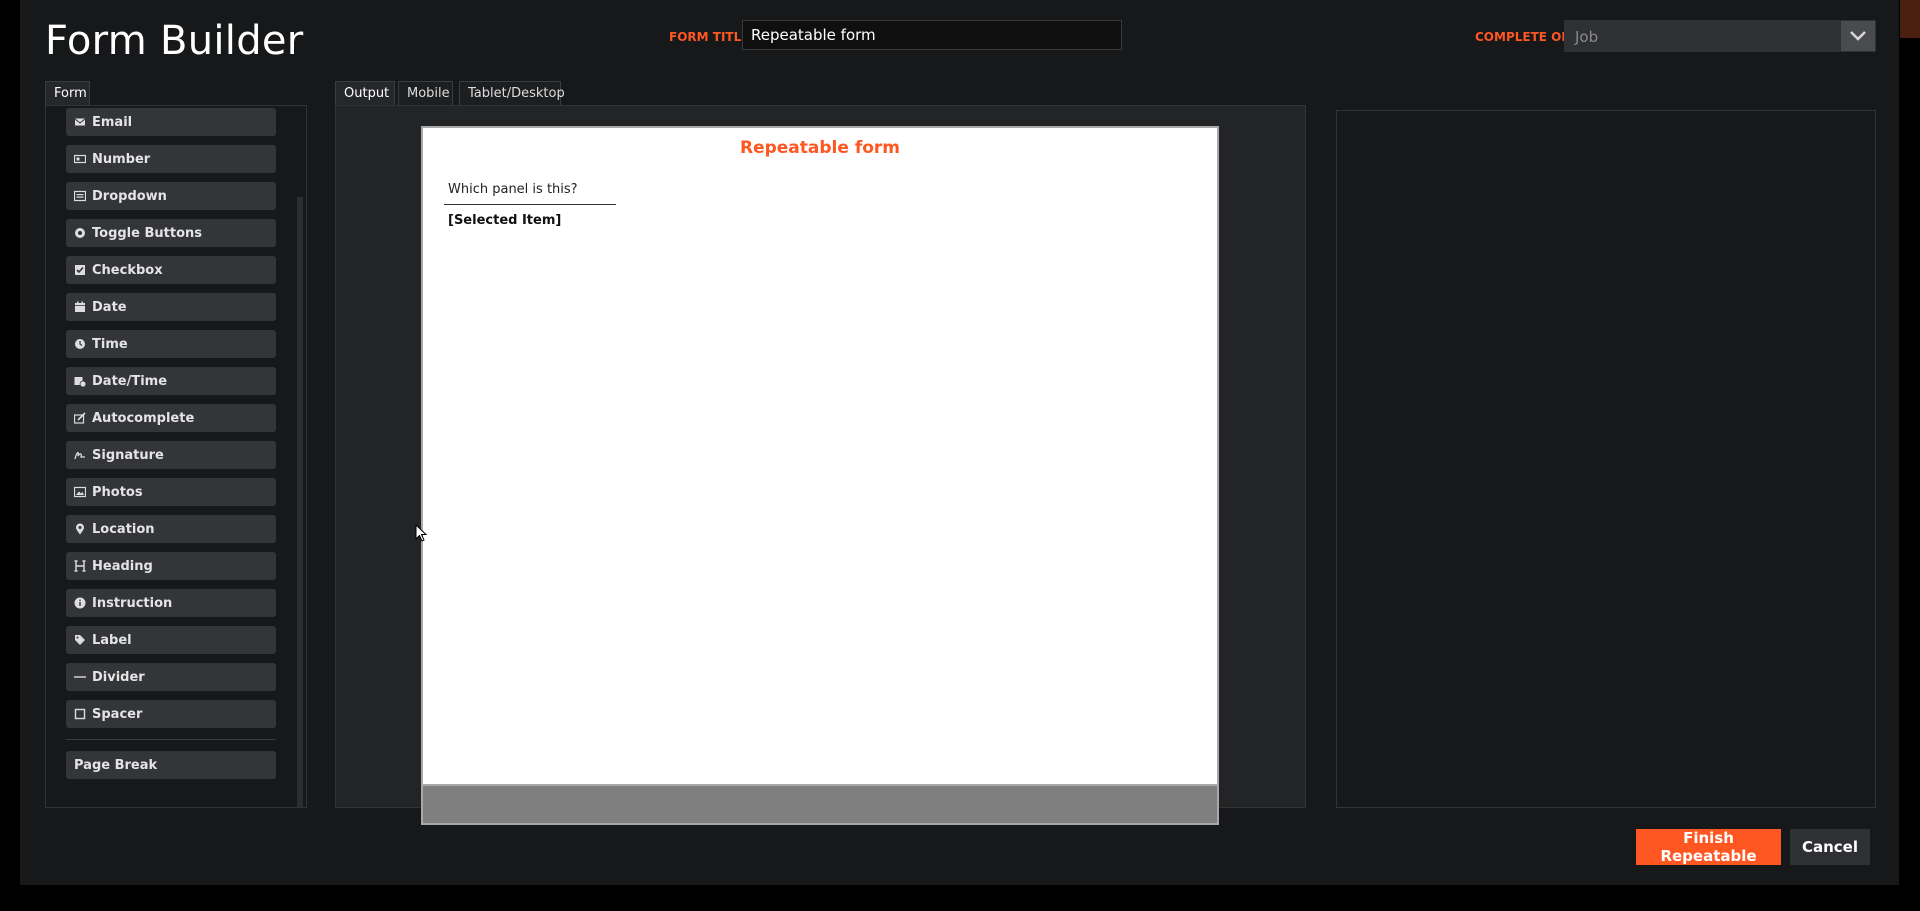  What do you see at coordinates (171, 344) in the screenshot?
I see `tool-time: Time` at bounding box center [171, 344].